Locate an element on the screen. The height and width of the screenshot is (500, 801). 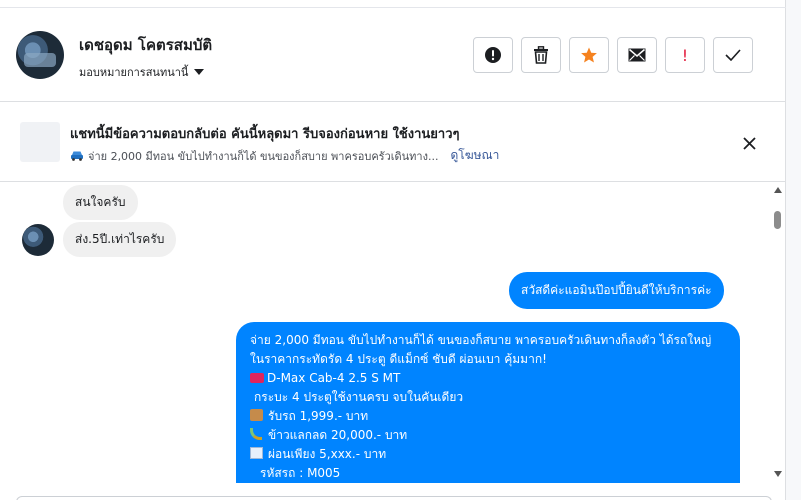
mail-icon is located at coordinates (637, 55).